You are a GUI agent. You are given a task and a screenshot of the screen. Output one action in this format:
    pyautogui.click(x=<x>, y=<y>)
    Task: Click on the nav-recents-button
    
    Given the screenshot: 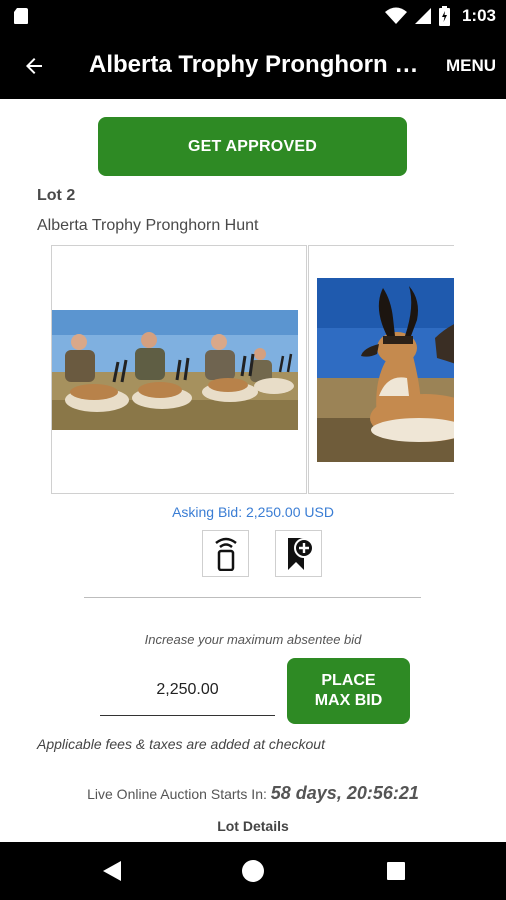 What is the action you would take?
    pyautogui.click(x=396, y=871)
    